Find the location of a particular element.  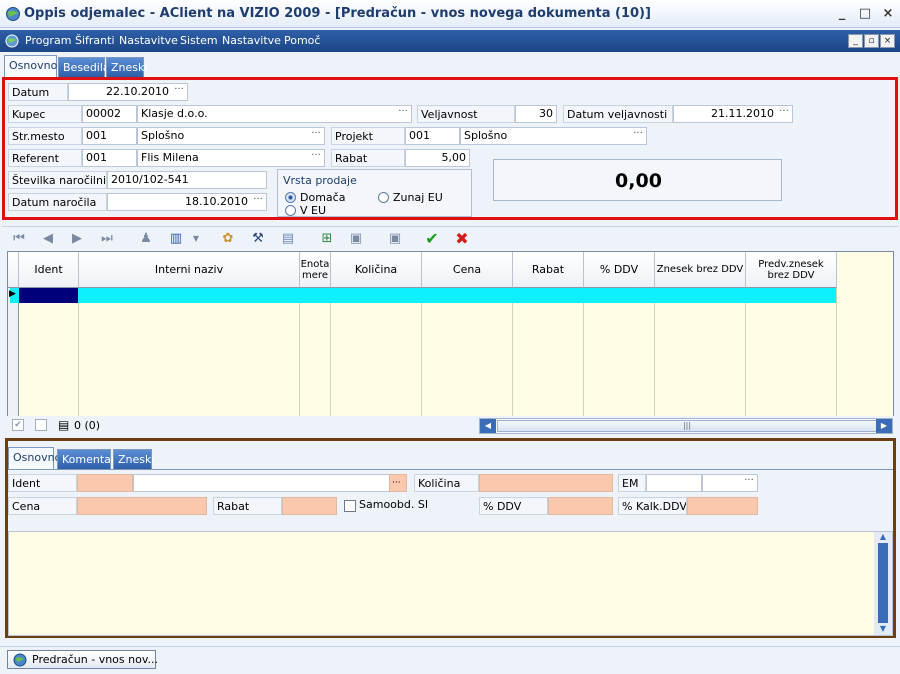

ddv-column is located at coordinates (619, 353).